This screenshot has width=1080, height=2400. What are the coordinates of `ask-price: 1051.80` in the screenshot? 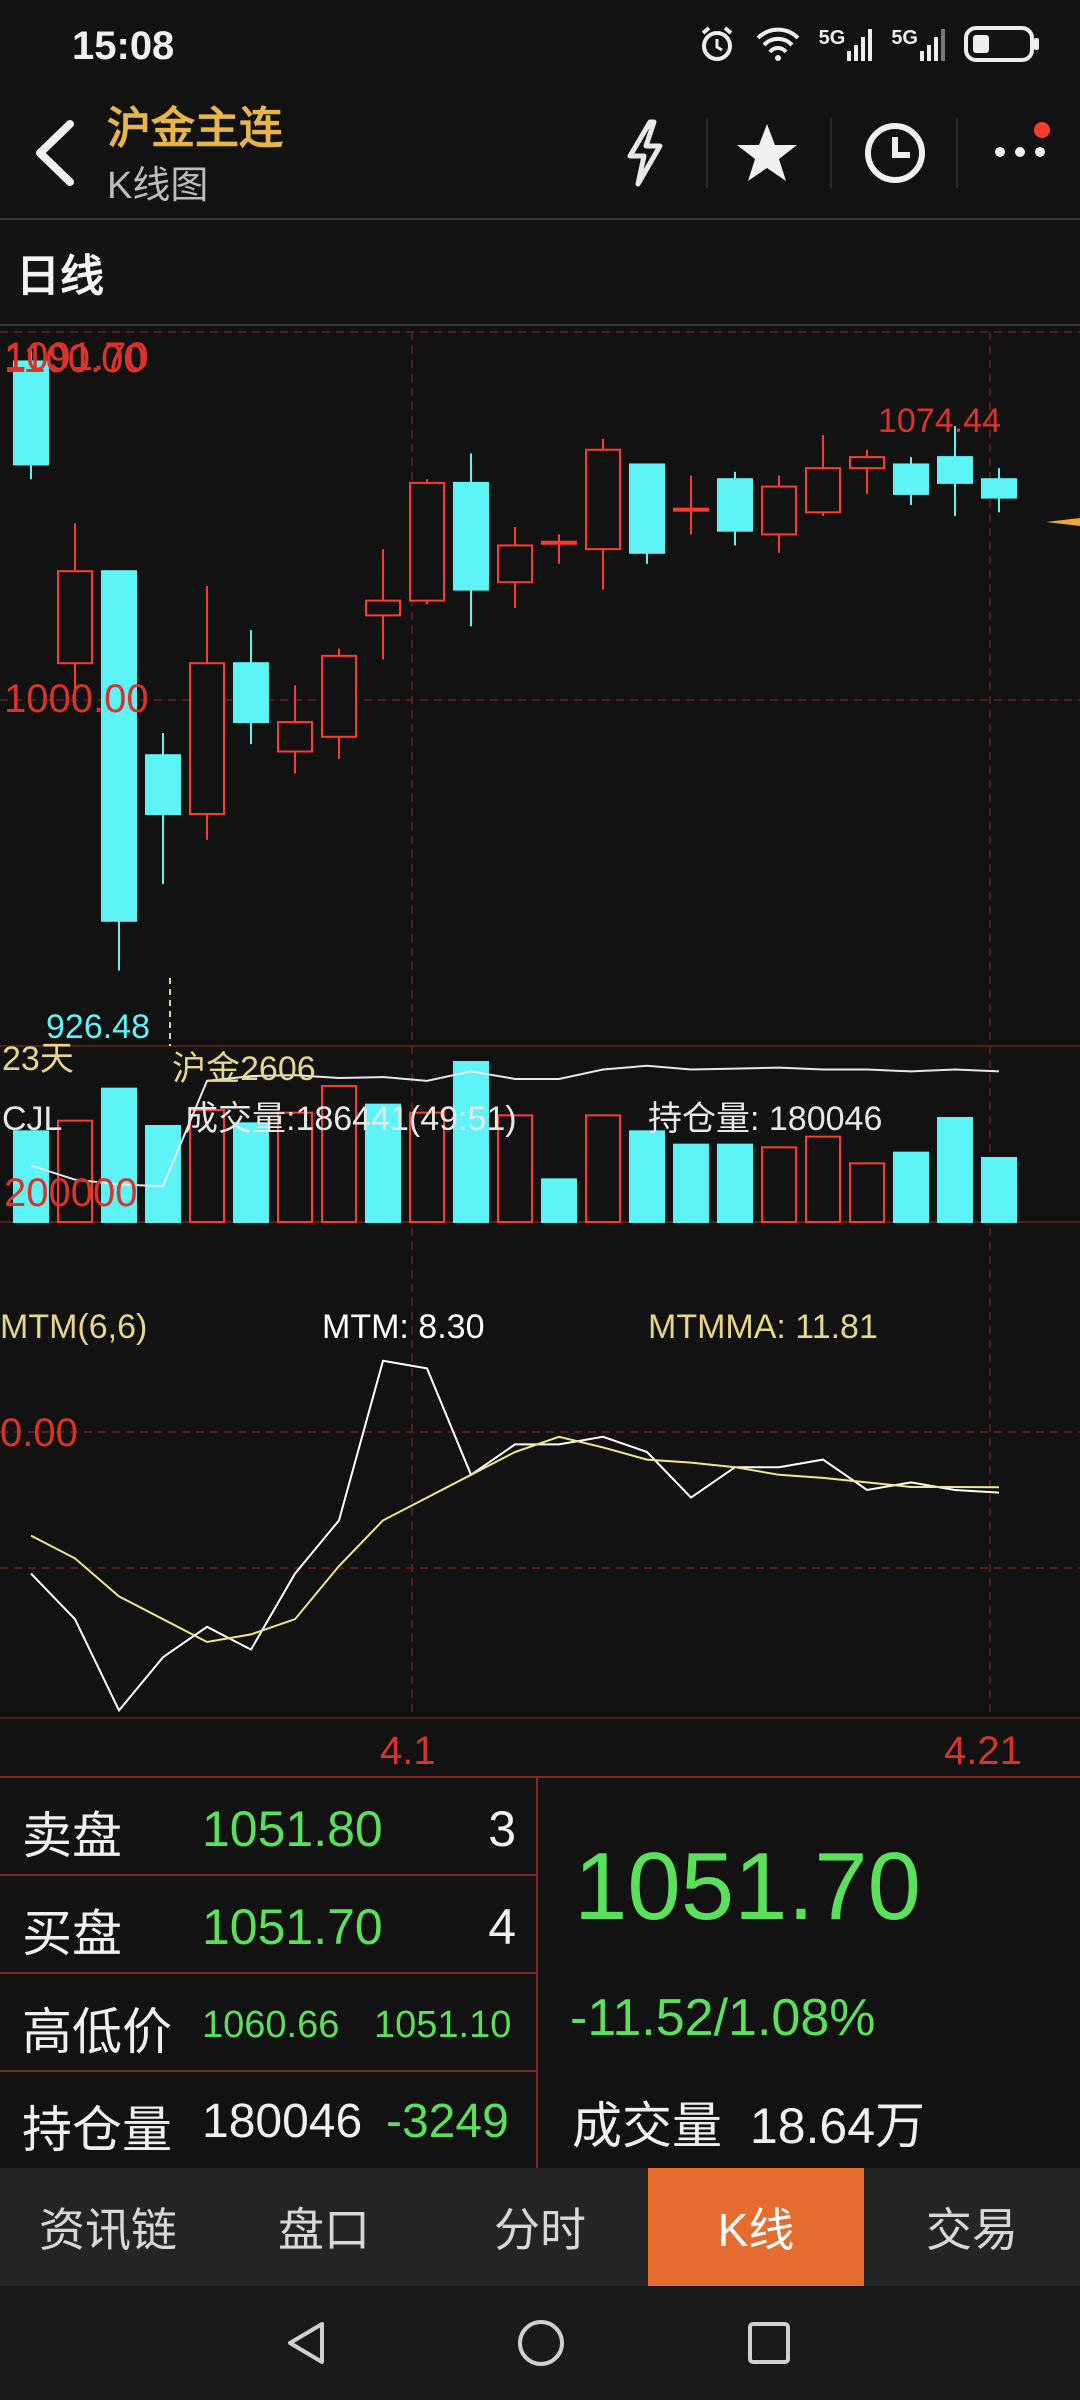 It's located at (292, 1829).